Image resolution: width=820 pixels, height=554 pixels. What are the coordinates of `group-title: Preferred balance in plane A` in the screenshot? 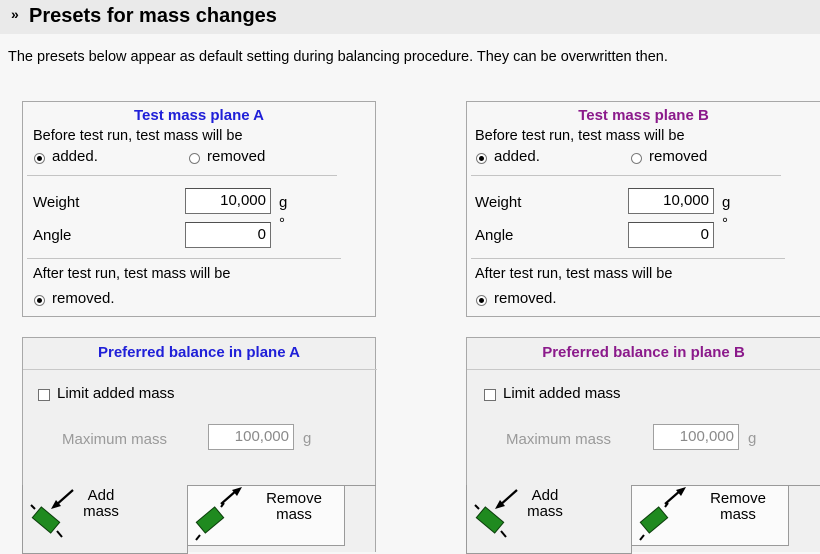 It's located at (199, 352).